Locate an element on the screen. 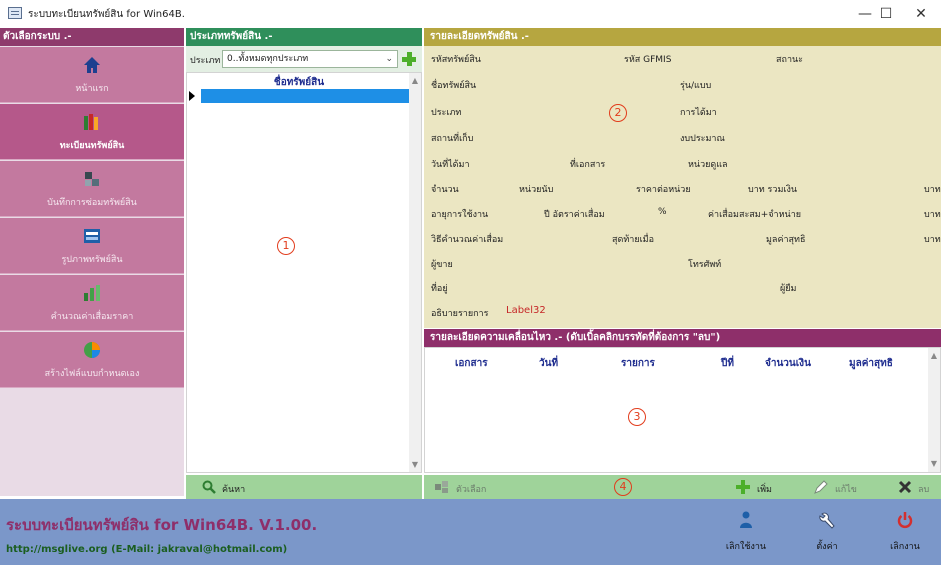 The height and width of the screenshot is (565, 941). label-baht-b: บาท is located at coordinates (932, 215).